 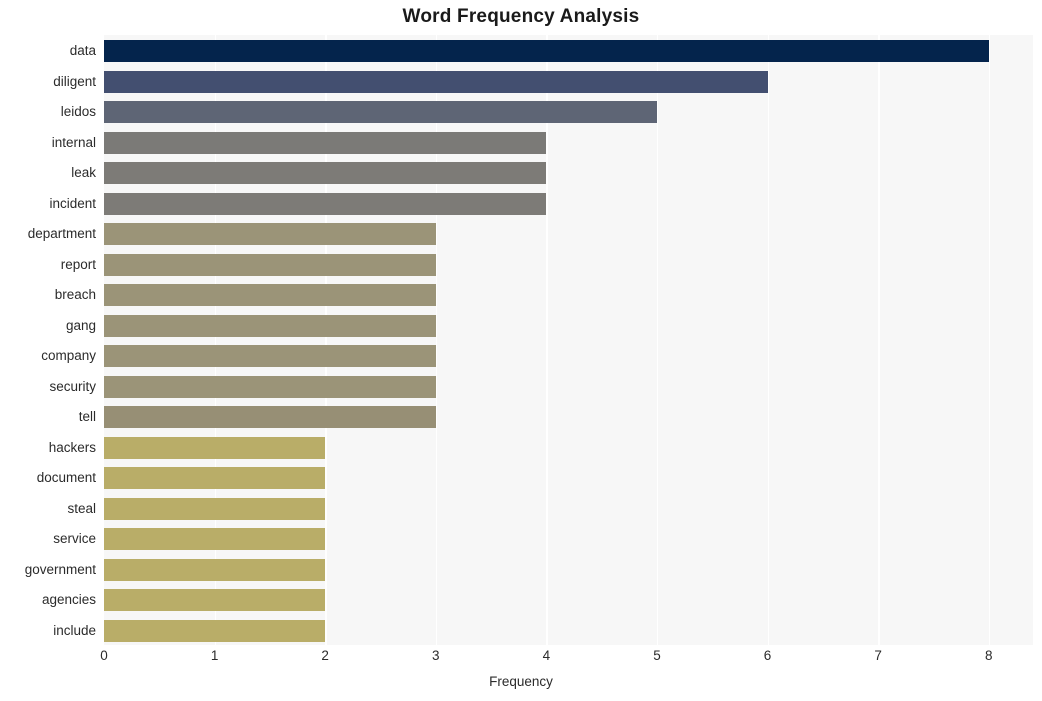 I want to click on y-axis-label: hackers, so click(x=72, y=447).